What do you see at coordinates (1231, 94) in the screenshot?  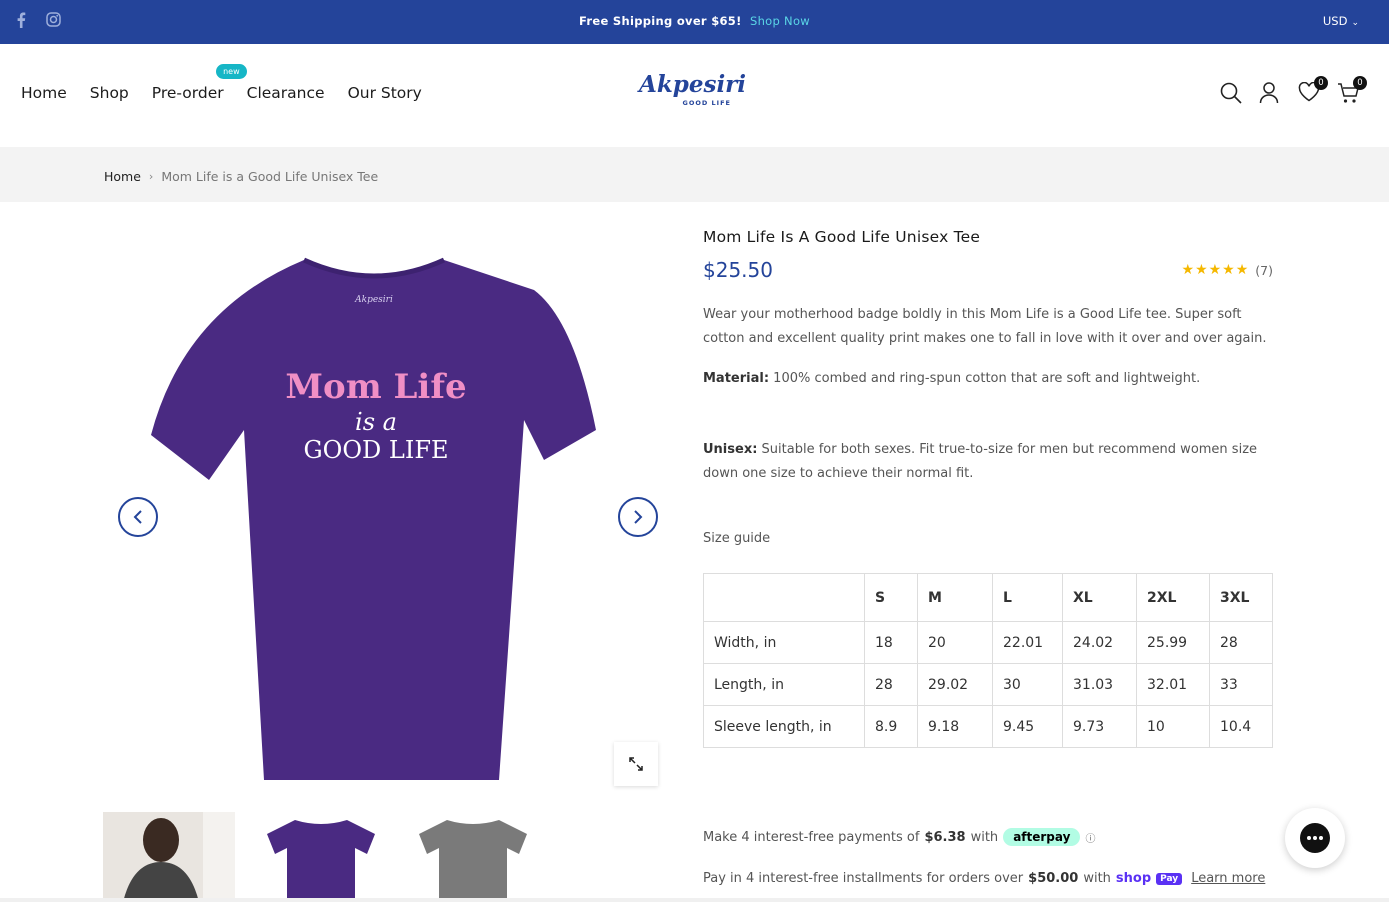 I see `search-icon` at bounding box center [1231, 94].